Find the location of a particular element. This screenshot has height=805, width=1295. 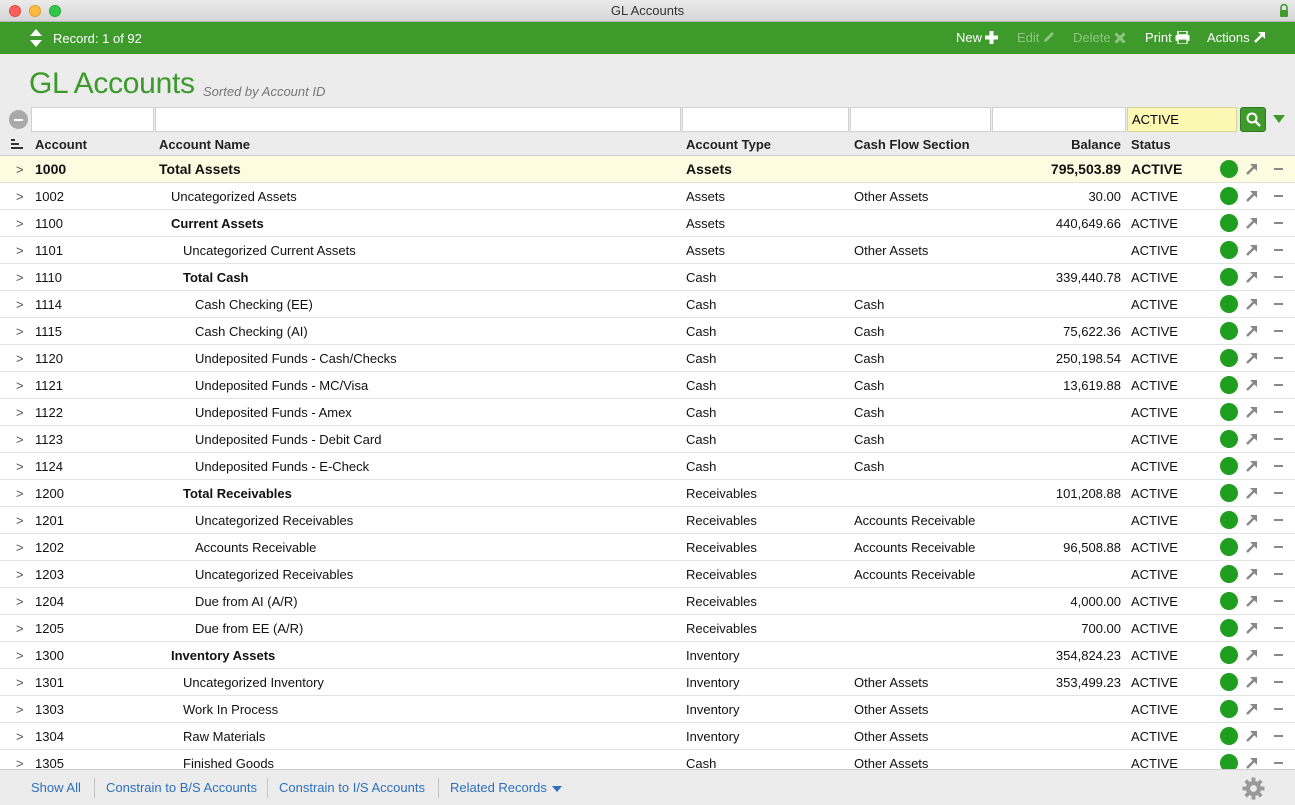

filter-dropdown-icon is located at coordinates (1279, 119).